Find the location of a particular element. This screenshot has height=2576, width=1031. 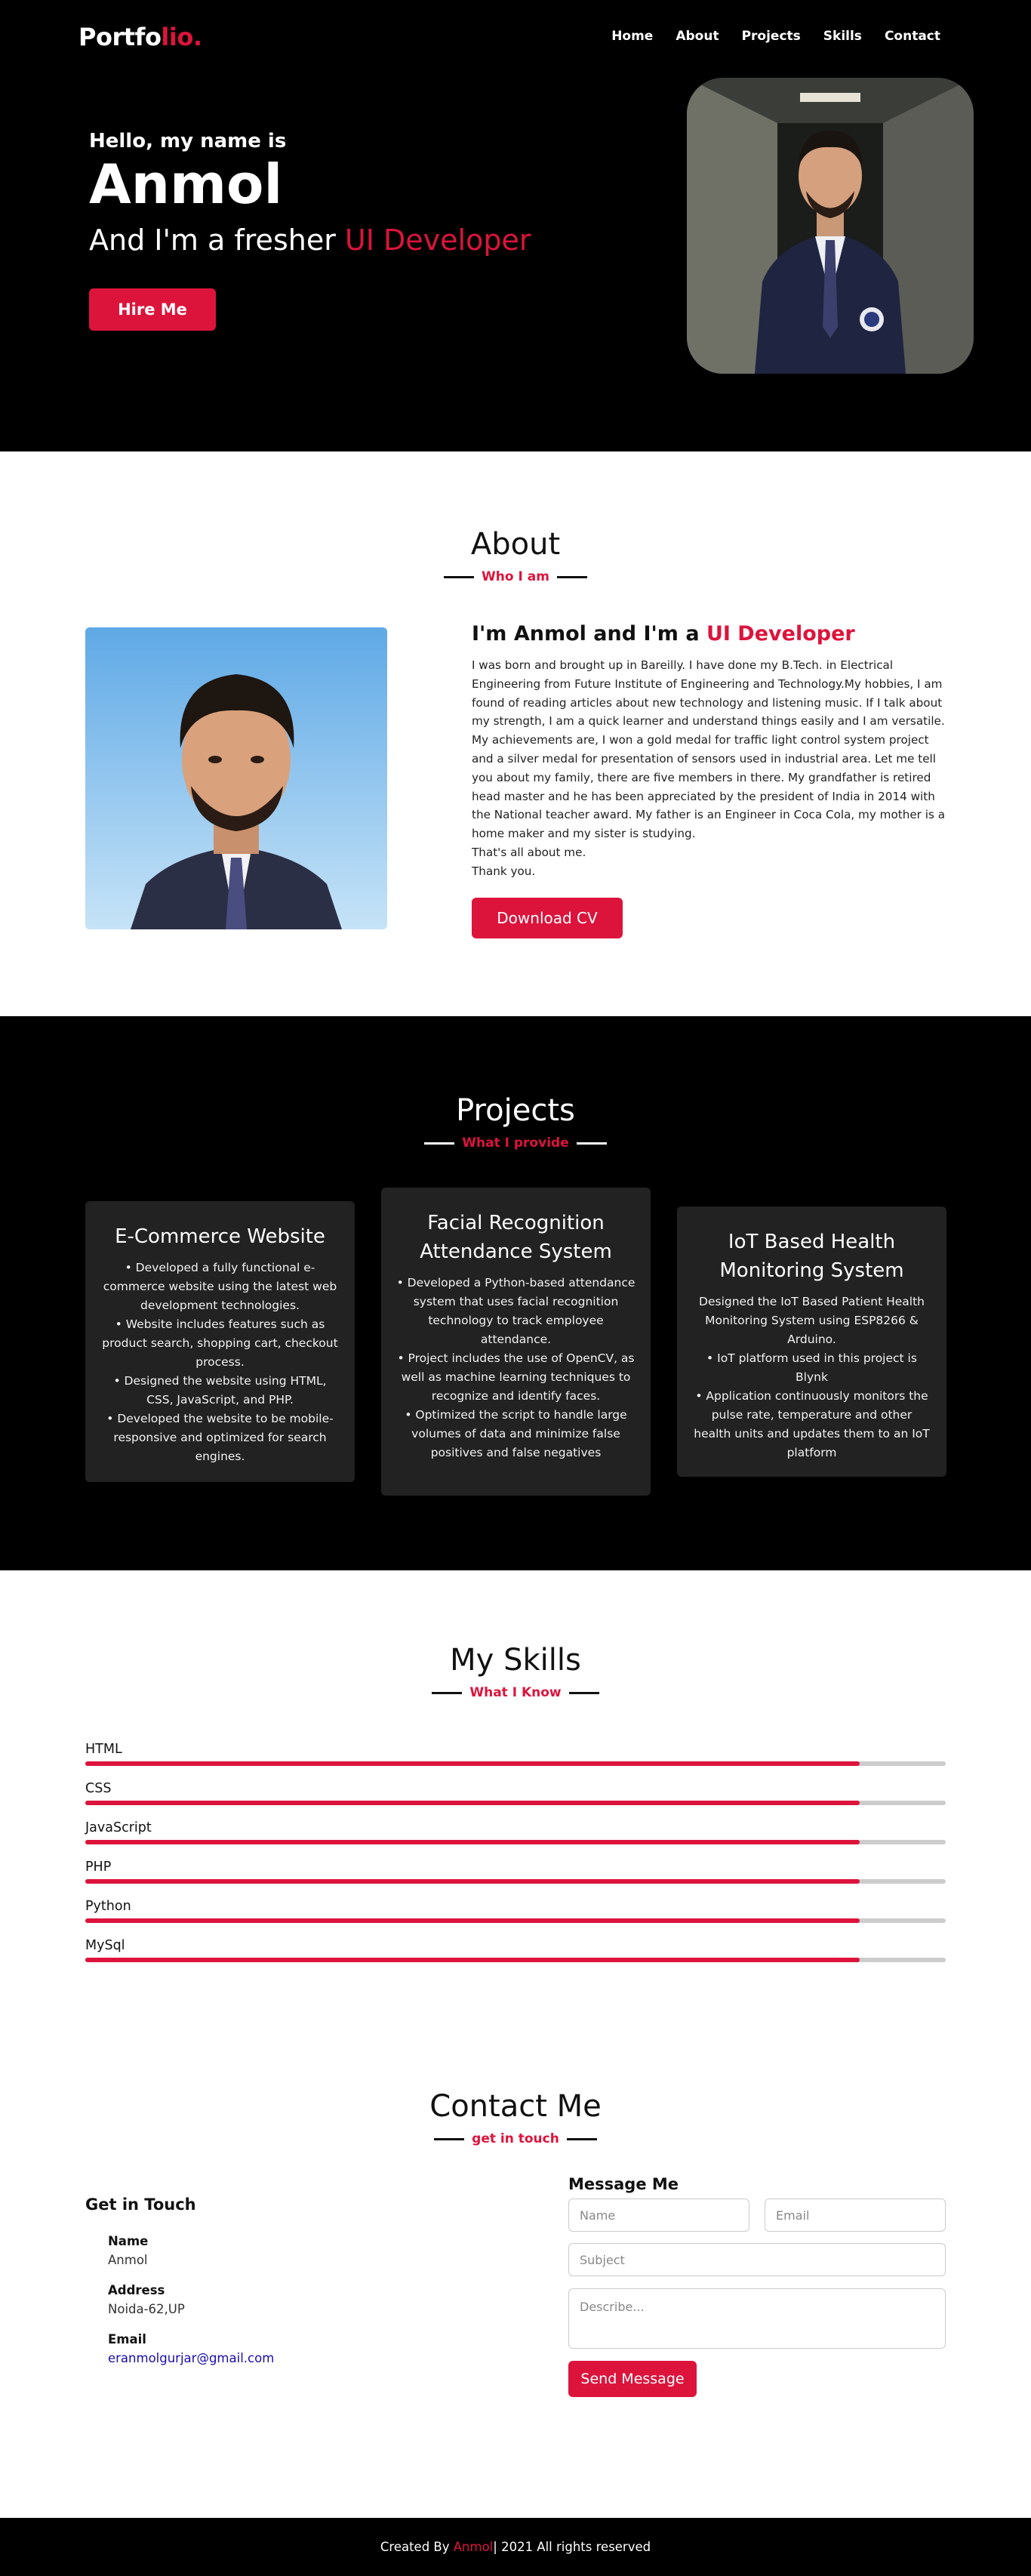

about-header: About Who I am is located at coordinates (515, 555).